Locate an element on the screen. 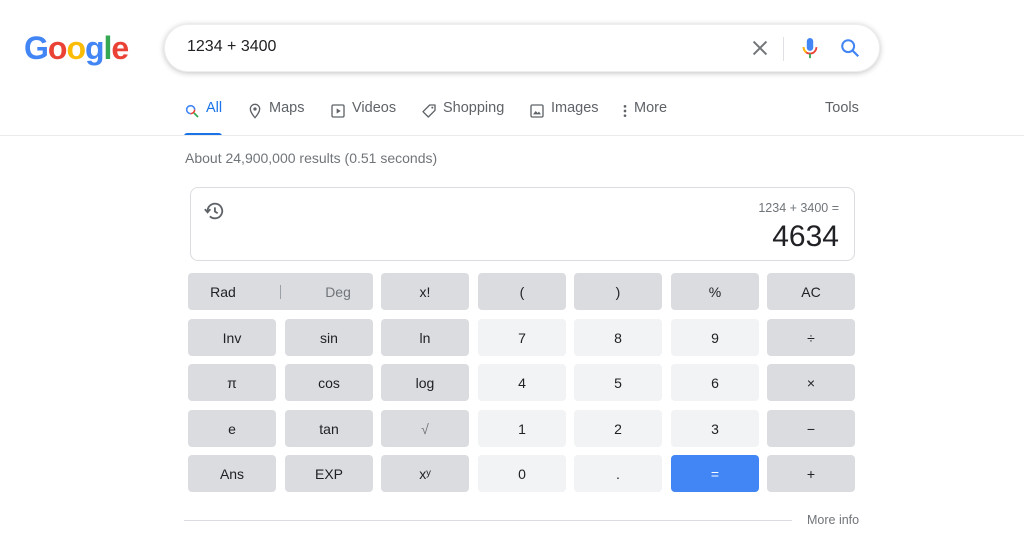 Image resolution: width=1024 pixels, height=541 pixels. divide-button: ÷ is located at coordinates (811, 337).